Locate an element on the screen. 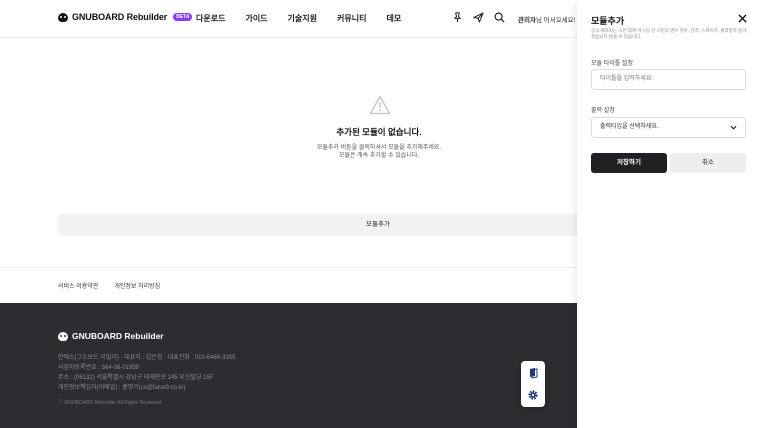  user-name: 관리자 is located at coordinates (527, 20).